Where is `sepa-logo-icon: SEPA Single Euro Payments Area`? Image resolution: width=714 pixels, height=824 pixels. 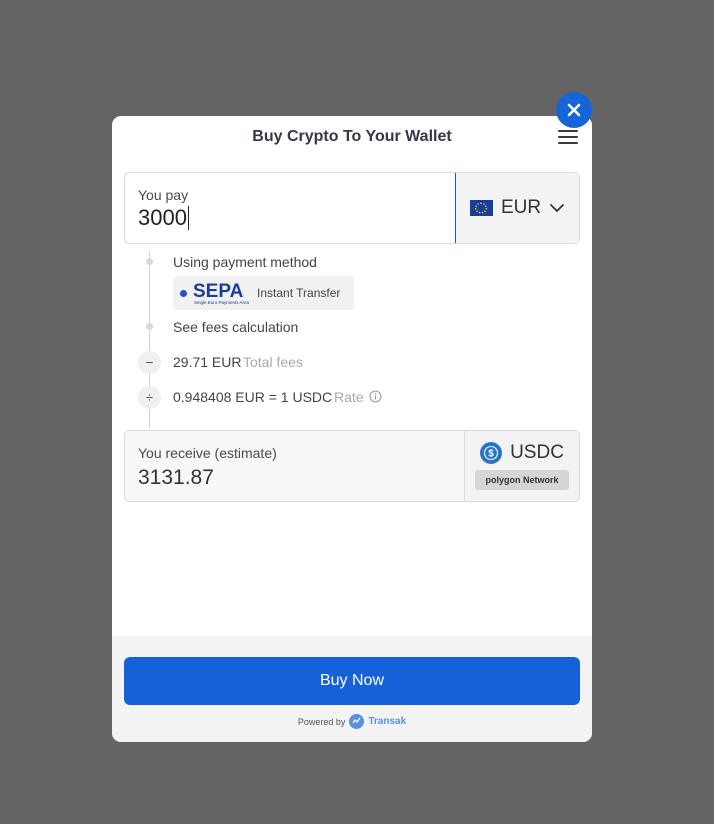 sepa-logo-icon: SEPA Single Euro Payments Area is located at coordinates (221, 293).